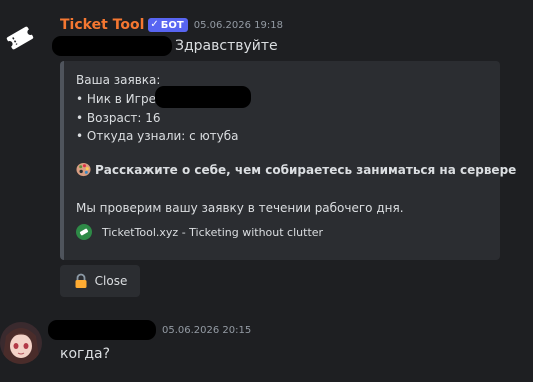 This screenshot has width=533, height=382. What do you see at coordinates (118, 118) in the screenshot?
I see `embed-line-age: • Возраст: 16` at bounding box center [118, 118].